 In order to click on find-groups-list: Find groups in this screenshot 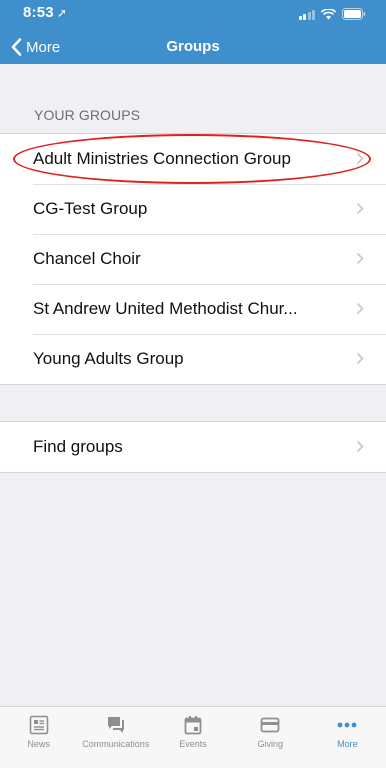, I will do `click(193, 447)`.